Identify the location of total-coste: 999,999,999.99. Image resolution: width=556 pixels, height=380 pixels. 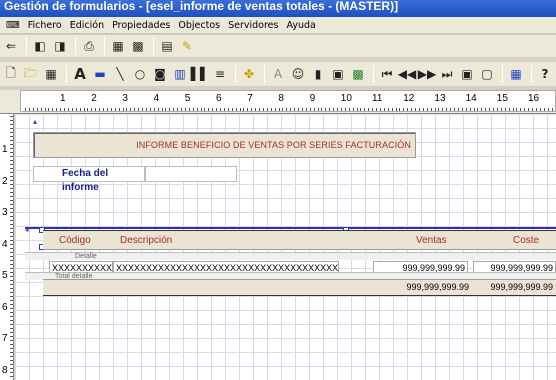
(515, 287).